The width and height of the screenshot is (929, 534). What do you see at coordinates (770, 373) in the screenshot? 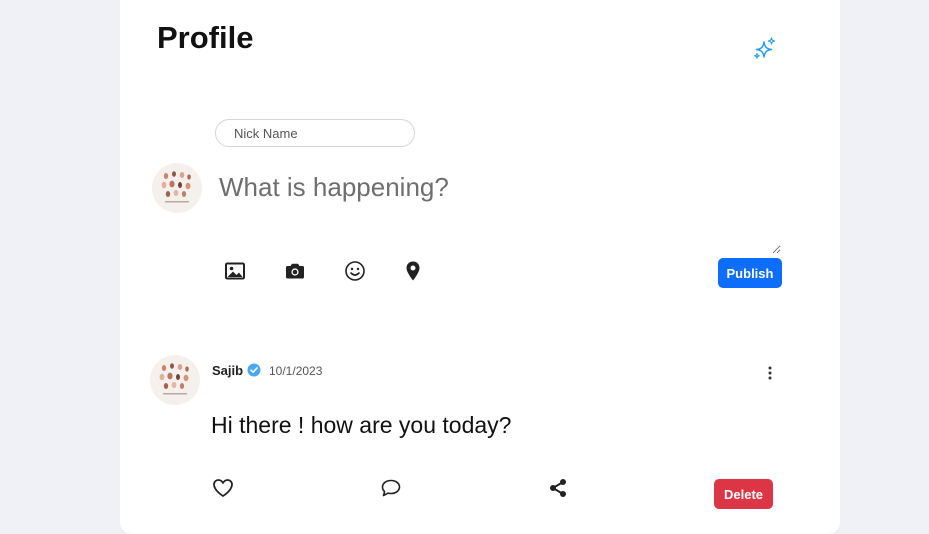
I see `more-options-icon` at bounding box center [770, 373].